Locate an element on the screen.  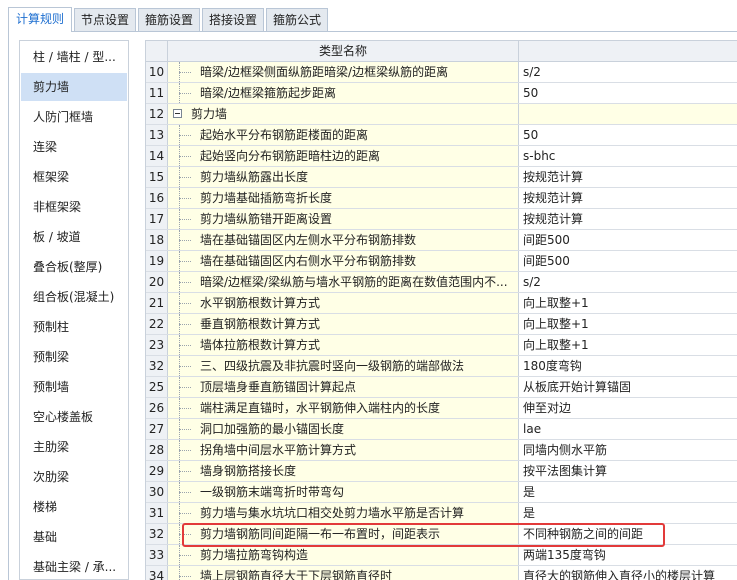
table-row: 34 墙上层钢筋直径大于下层钢筋直径时 直径大的钢筋伸入直径小的楼层计算 is located at coordinates (441, 573).